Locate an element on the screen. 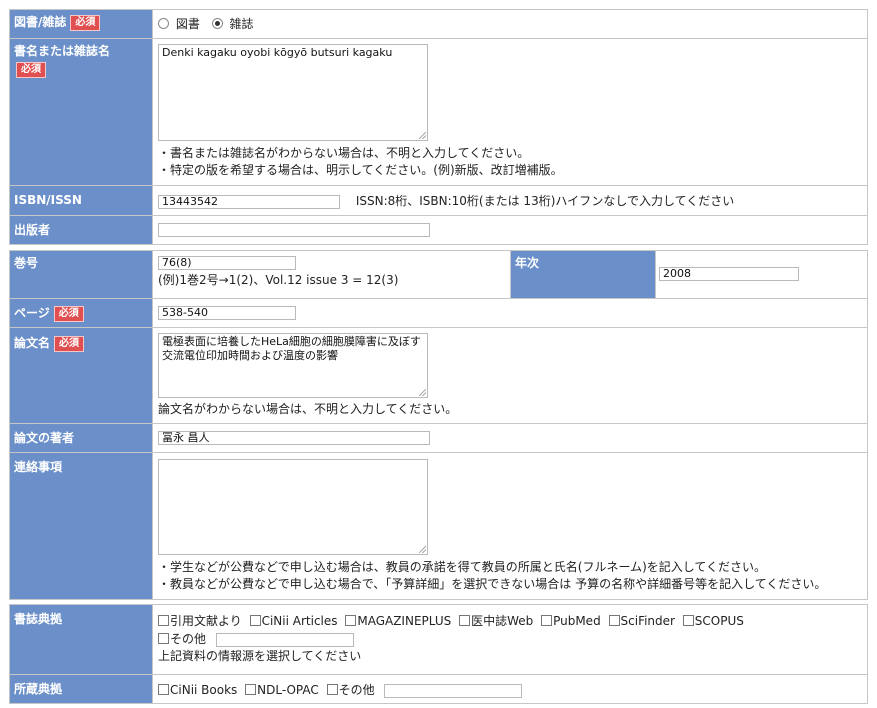  contact-textarea is located at coordinates (293, 507).